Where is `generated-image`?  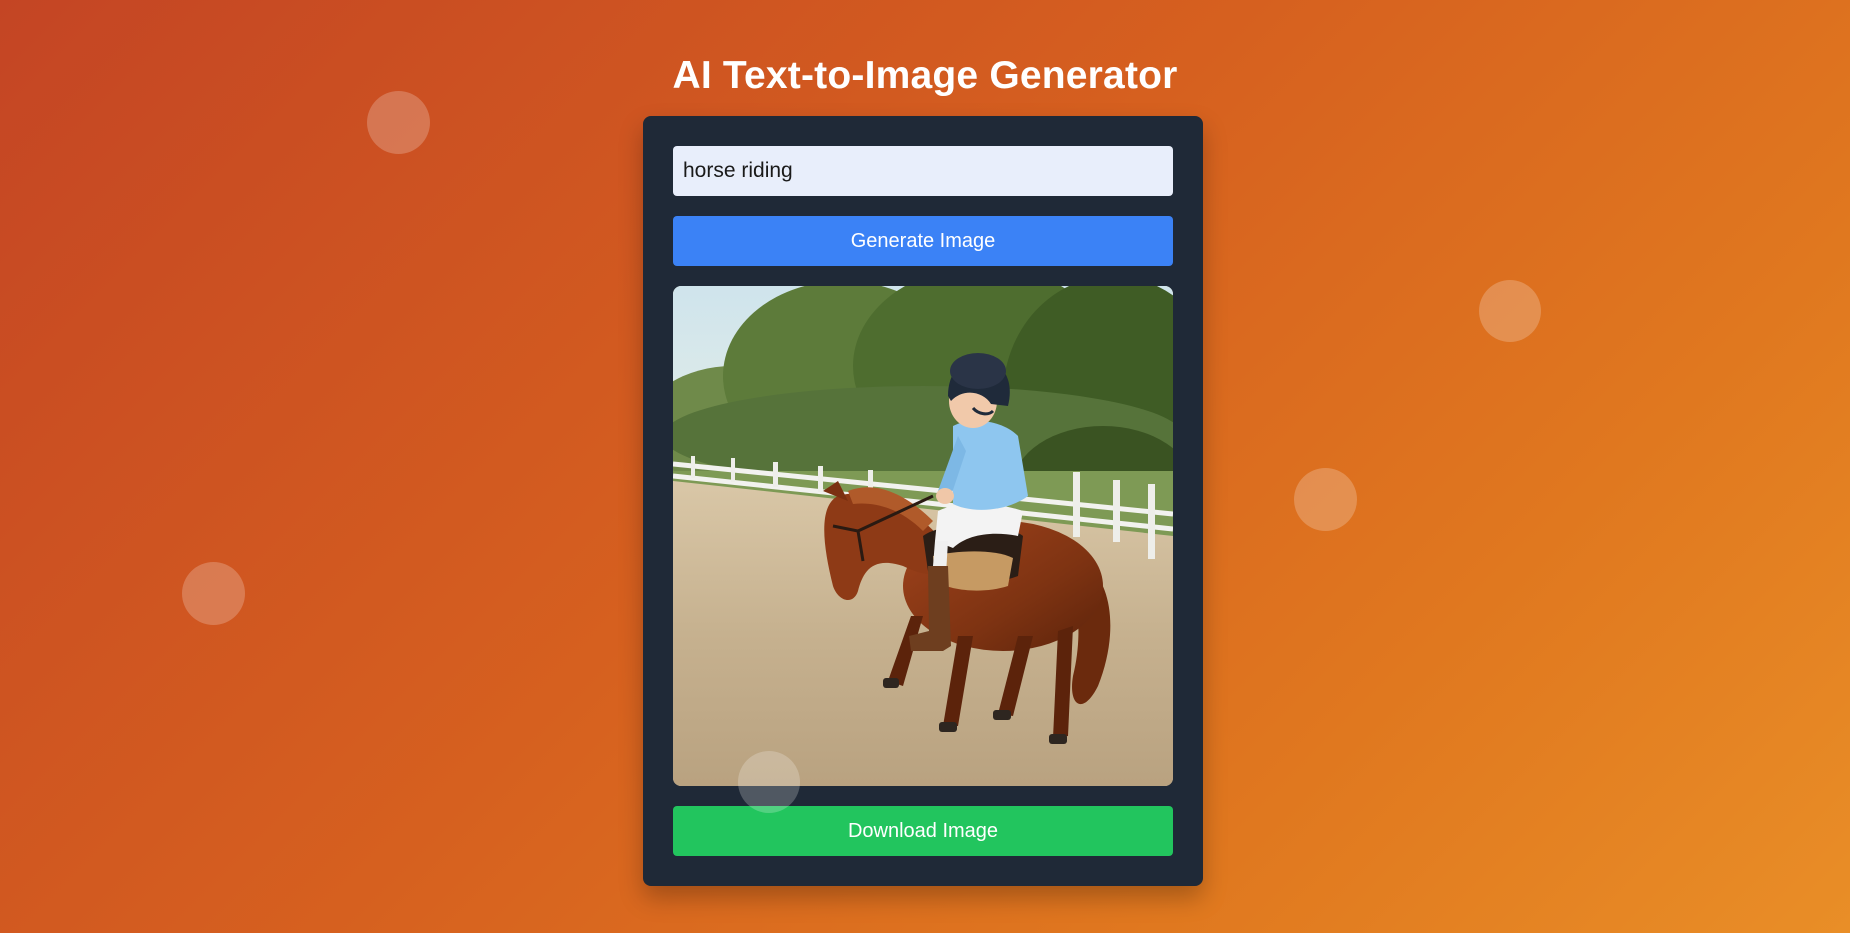 generated-image is located at coordinates (923, 536).